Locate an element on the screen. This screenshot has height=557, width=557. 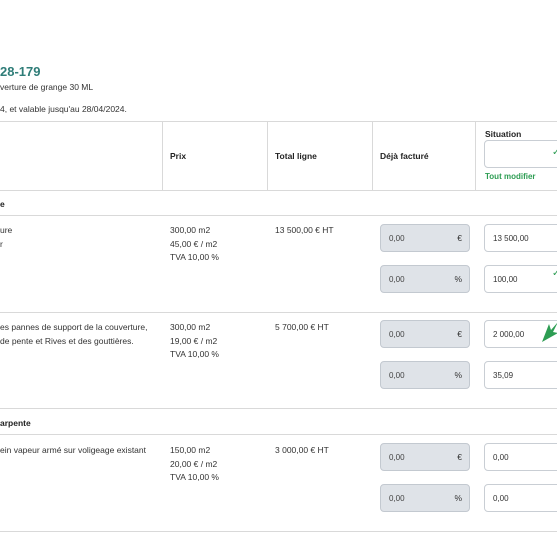
cursor-arrow-icon is located at coordinates (549, 332).